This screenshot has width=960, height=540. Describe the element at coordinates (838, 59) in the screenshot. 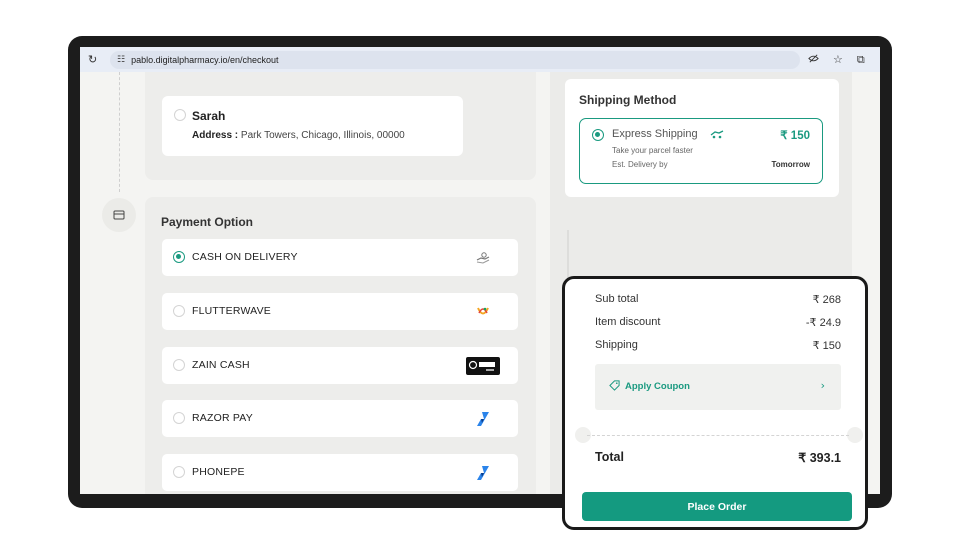

I see `bookmark-star-icon: ☆` at that location.